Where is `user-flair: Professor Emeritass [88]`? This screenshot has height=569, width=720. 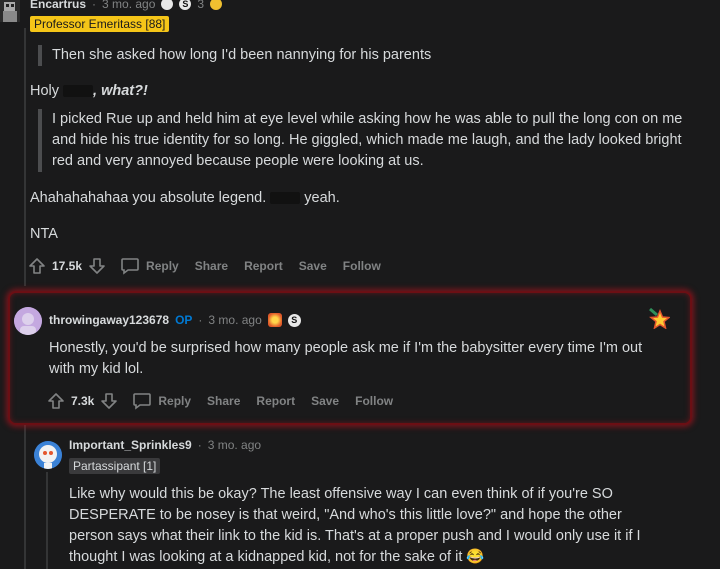 user-flair: Professor Emeritass [88] is located at coordinates (100, 24).